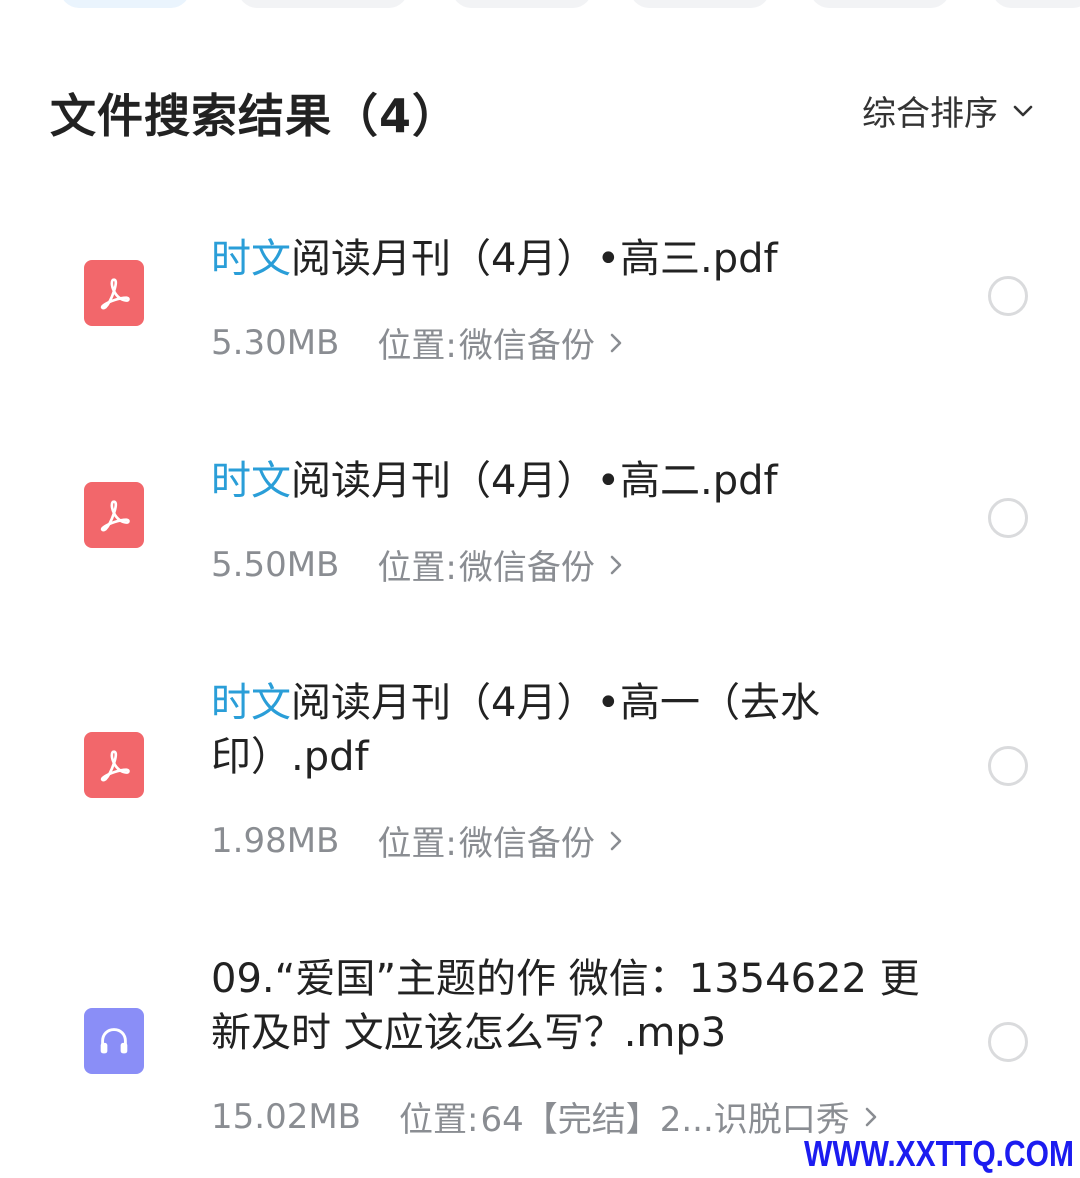 The height and width of the screenshot is (1178, 1080). I want to click on results-title: 文件搜索结果（4）, so click(255, 116).